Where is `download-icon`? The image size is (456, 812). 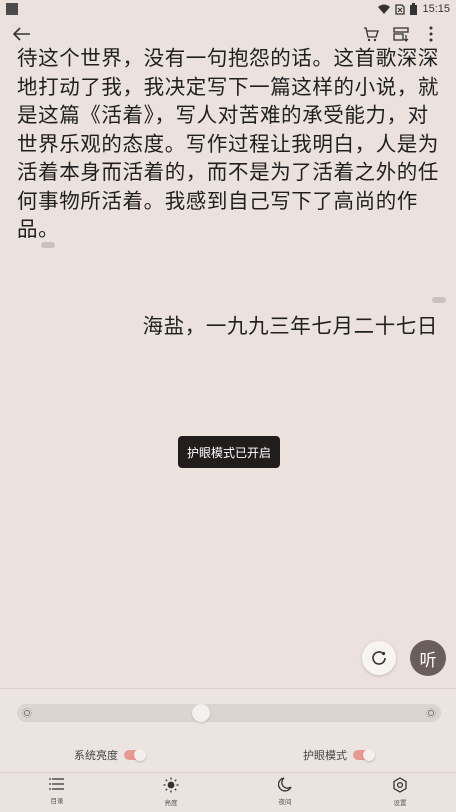 download-icon is located at coordinates (401, 34).